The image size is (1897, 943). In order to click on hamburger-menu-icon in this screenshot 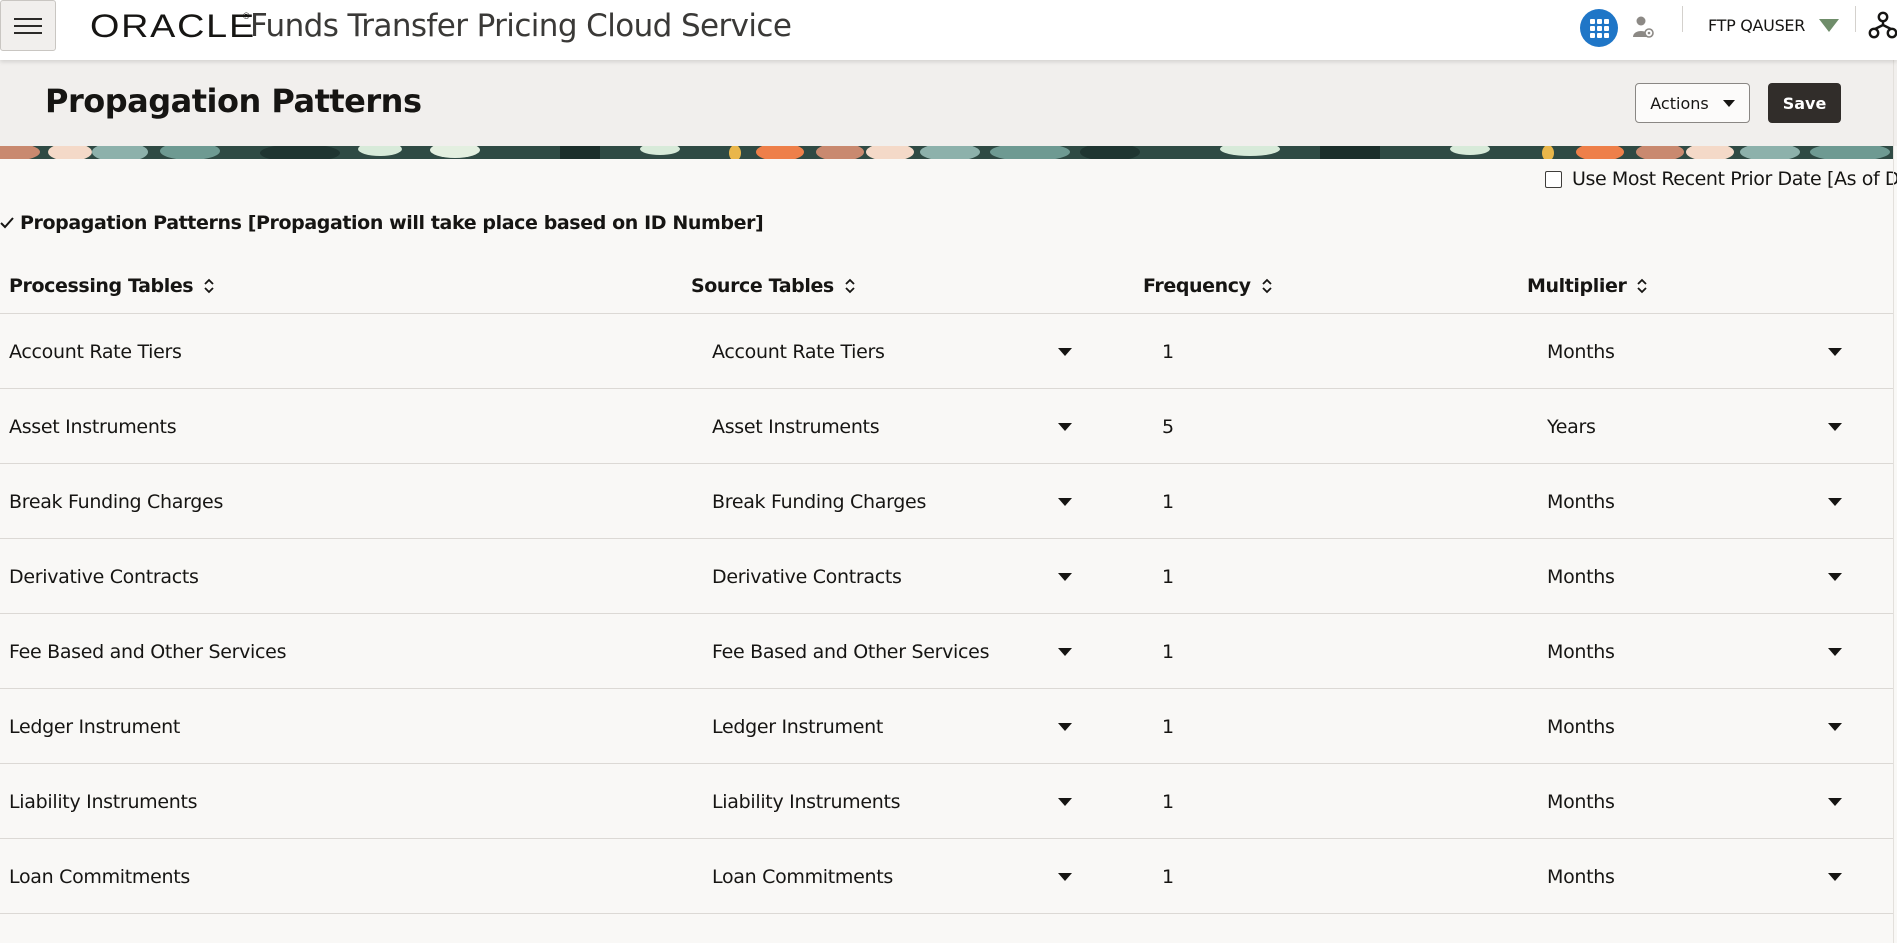, I will do `click(28, 25)`.